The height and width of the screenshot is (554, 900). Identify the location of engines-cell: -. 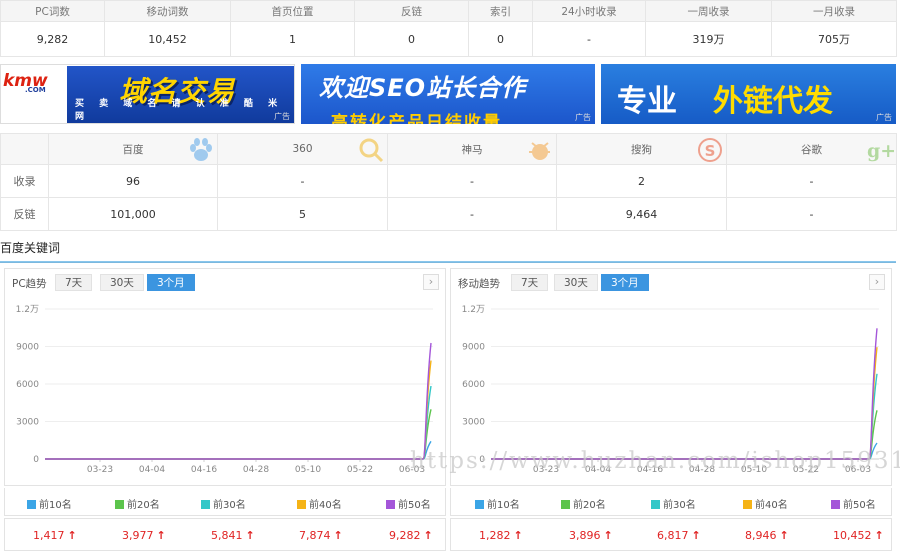
(811, 181).